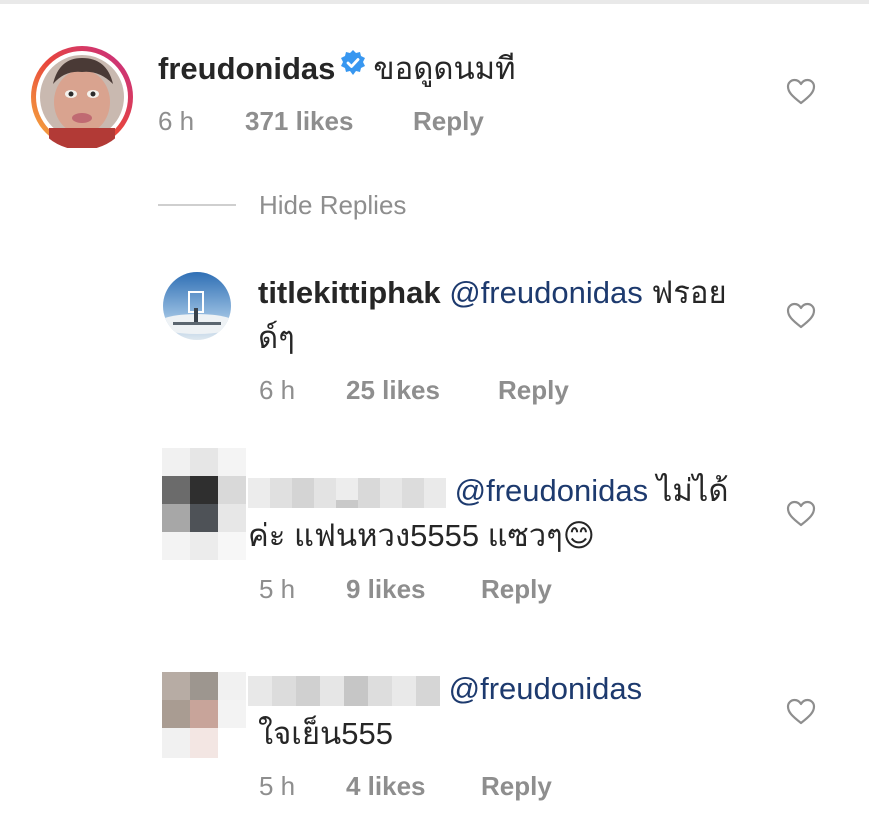  What do you see at coordinates (518, 513) in the screenshot?
I see `reply-text: @freudonidas ไม่ได้ ค่ะ แฟนหวง5555 แซวๆ😊` at bounding box center [518, 513].